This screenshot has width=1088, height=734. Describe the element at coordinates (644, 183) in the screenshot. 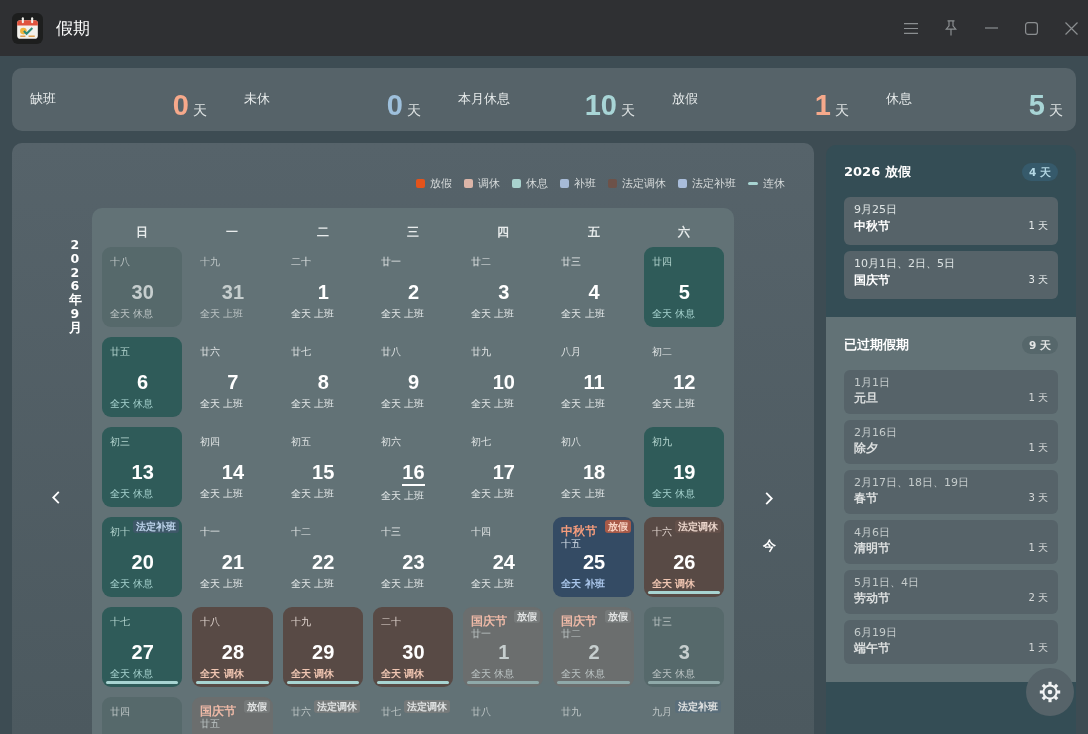

I see `legend-label: 法定调休` at that location.